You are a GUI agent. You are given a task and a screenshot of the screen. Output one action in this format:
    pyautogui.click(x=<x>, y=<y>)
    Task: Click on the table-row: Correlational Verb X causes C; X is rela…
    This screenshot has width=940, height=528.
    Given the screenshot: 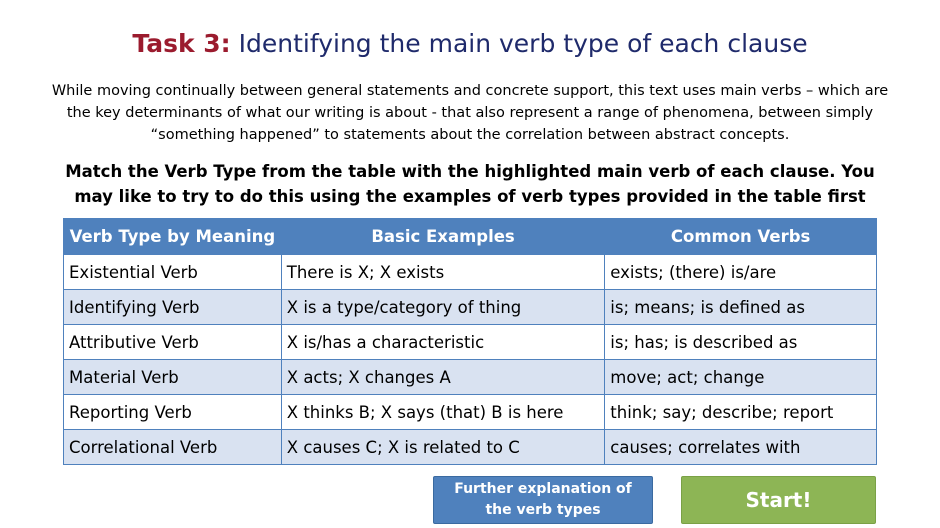 What is the action you would take?
    pyautogui.click(x=470, y=447)
    